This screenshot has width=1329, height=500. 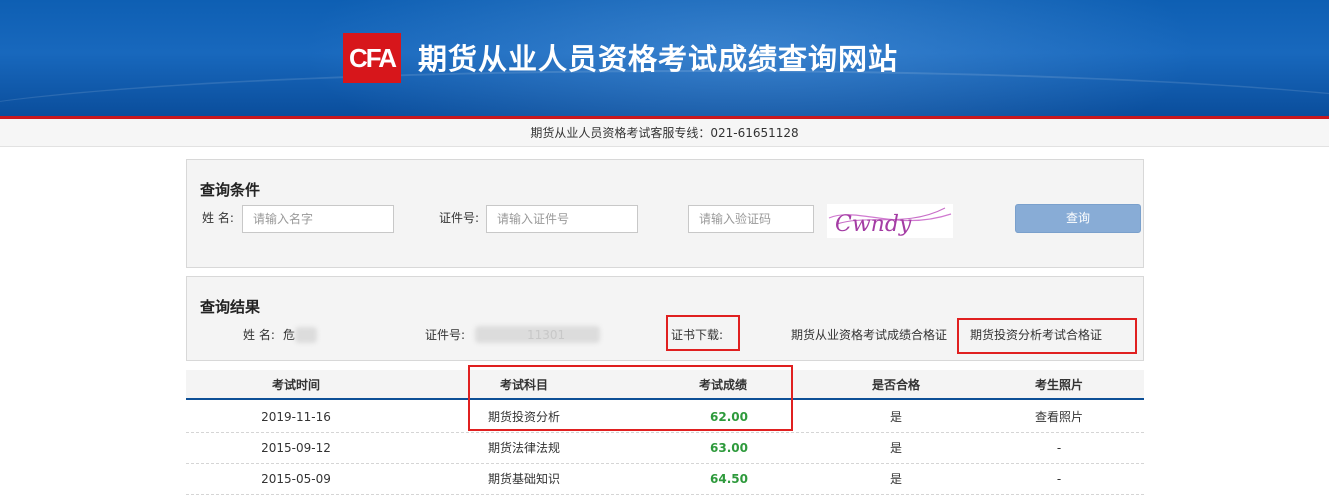 I want to click on result-name-label: 姓 名:, so click(x=259, y=335).